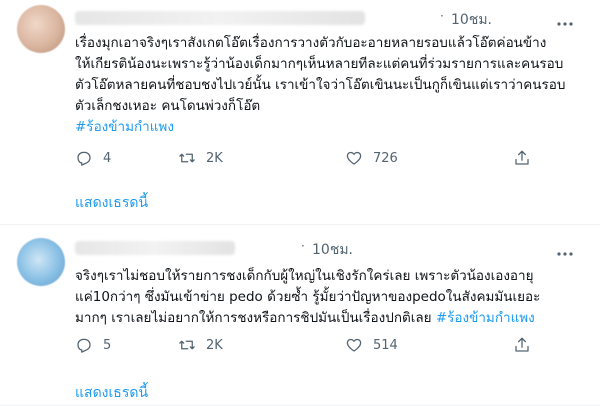 Image resolution: width=600 pixels, height=406 pixels. I want to click on tweet-actions: 4 2K 726, so click(305, 159).